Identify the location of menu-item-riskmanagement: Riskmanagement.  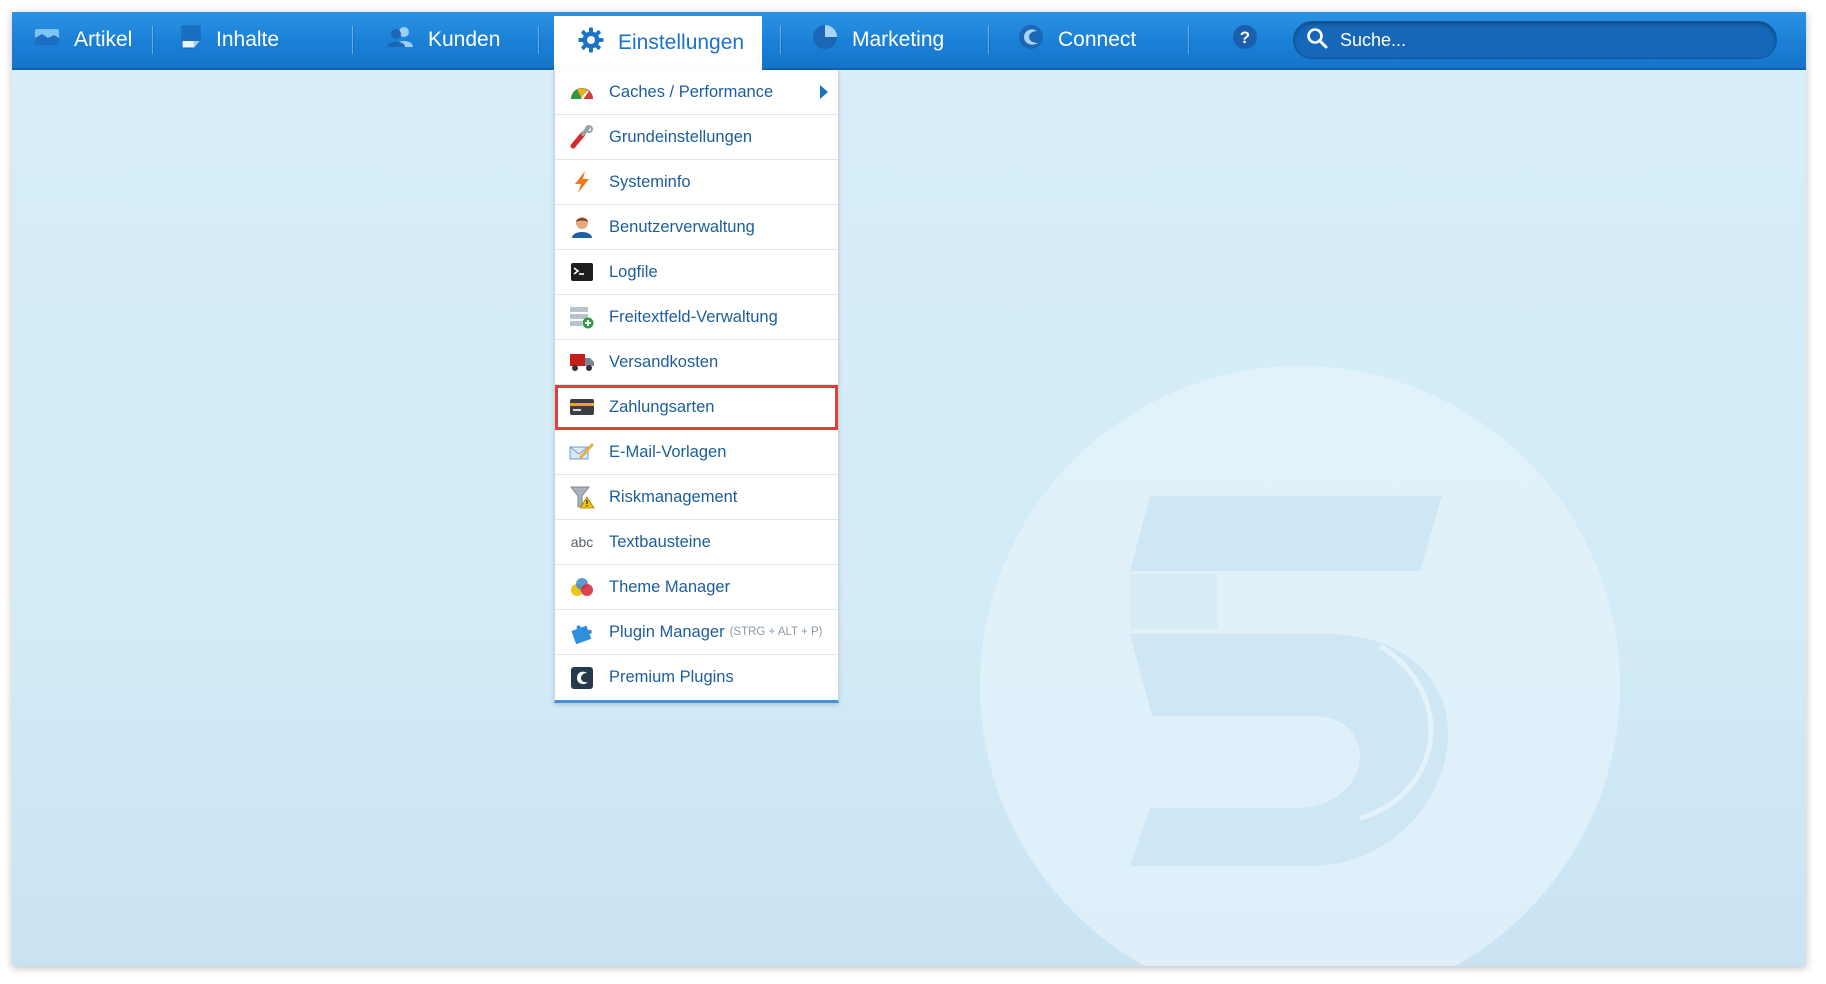
(696, 497).